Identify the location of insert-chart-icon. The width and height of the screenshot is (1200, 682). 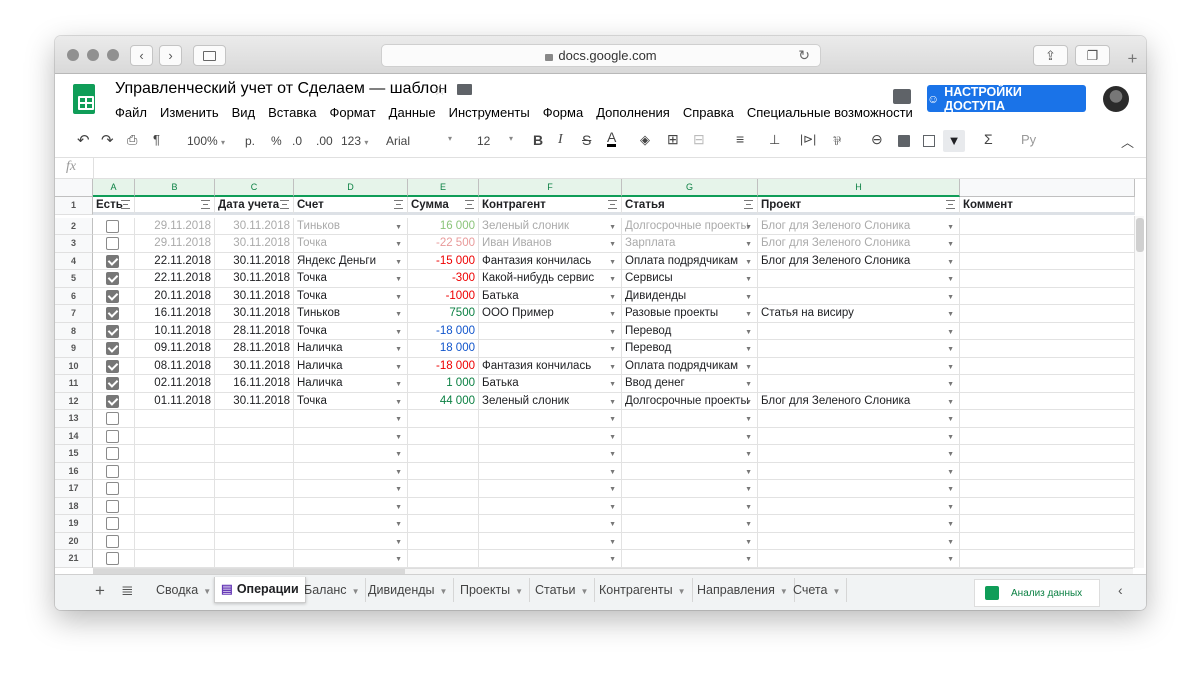
(929, 141).